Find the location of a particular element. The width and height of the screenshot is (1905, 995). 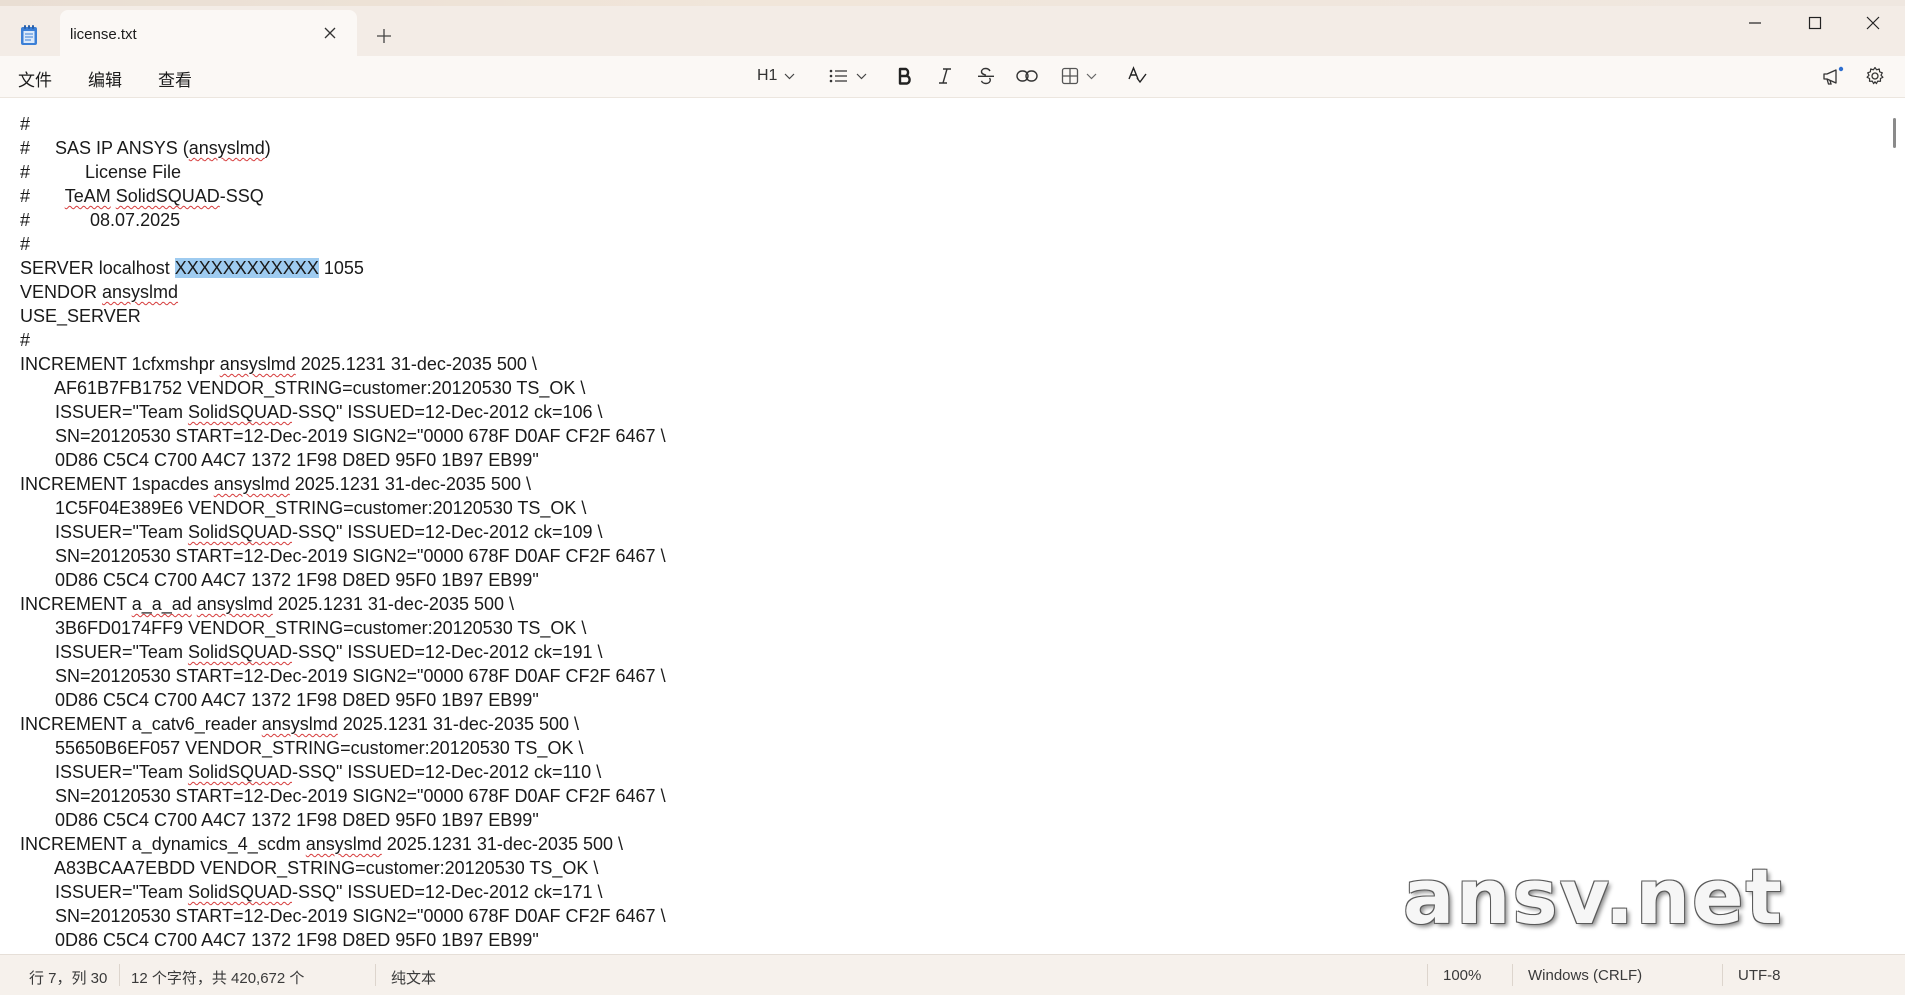

encoding: UTF-8 is located at coordinates (1759, 975).